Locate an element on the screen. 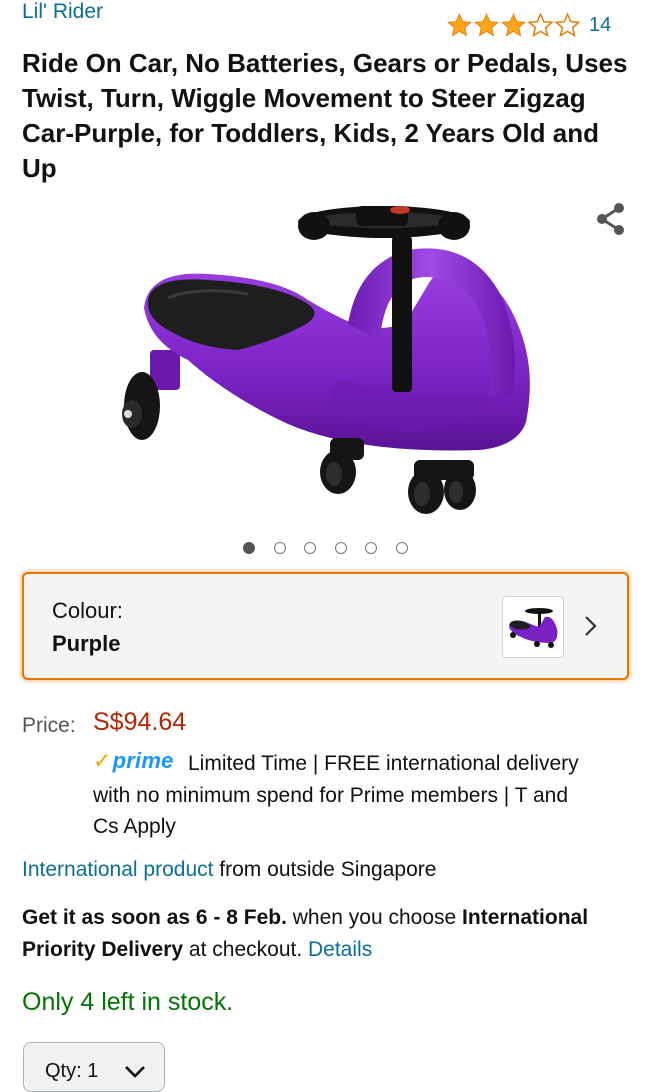 The width and height of the screenshot is (648, 1092). international-product-link: International product is located at coordinates (117, 869).